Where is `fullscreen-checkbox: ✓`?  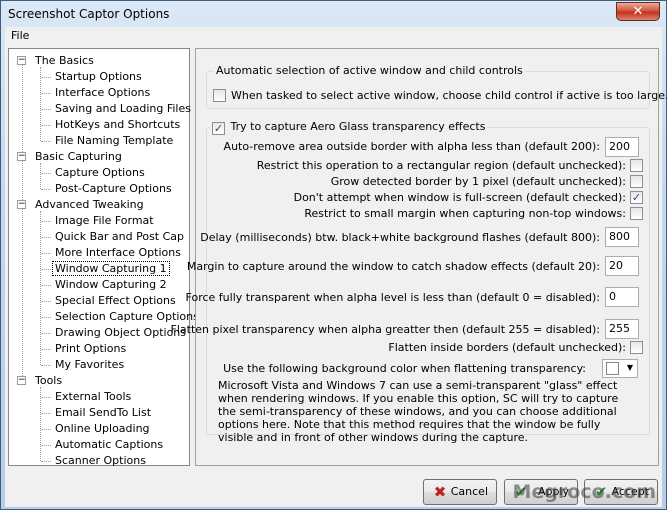
fullscreen-checkbox: ✓ is located at coordinates (636, 197).